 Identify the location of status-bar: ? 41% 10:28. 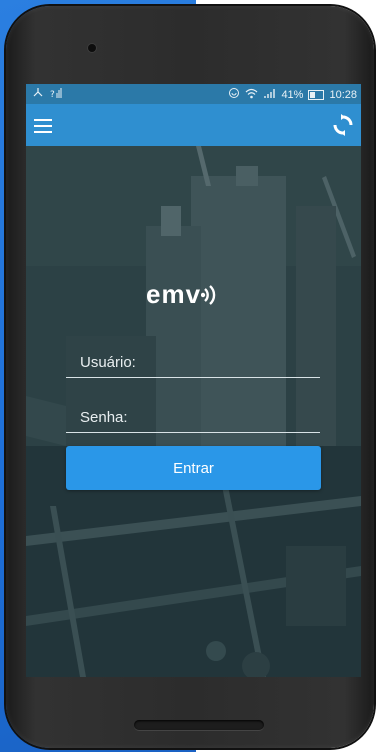
(193, 94).